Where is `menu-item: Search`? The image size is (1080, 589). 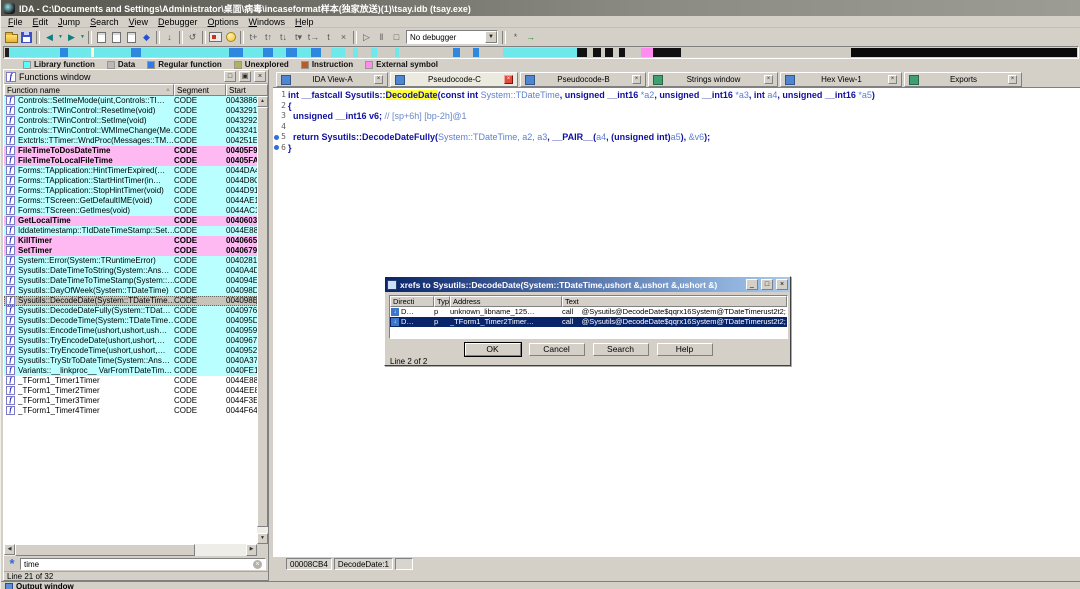 menu-item: Search is located at coordinates (104, 22).